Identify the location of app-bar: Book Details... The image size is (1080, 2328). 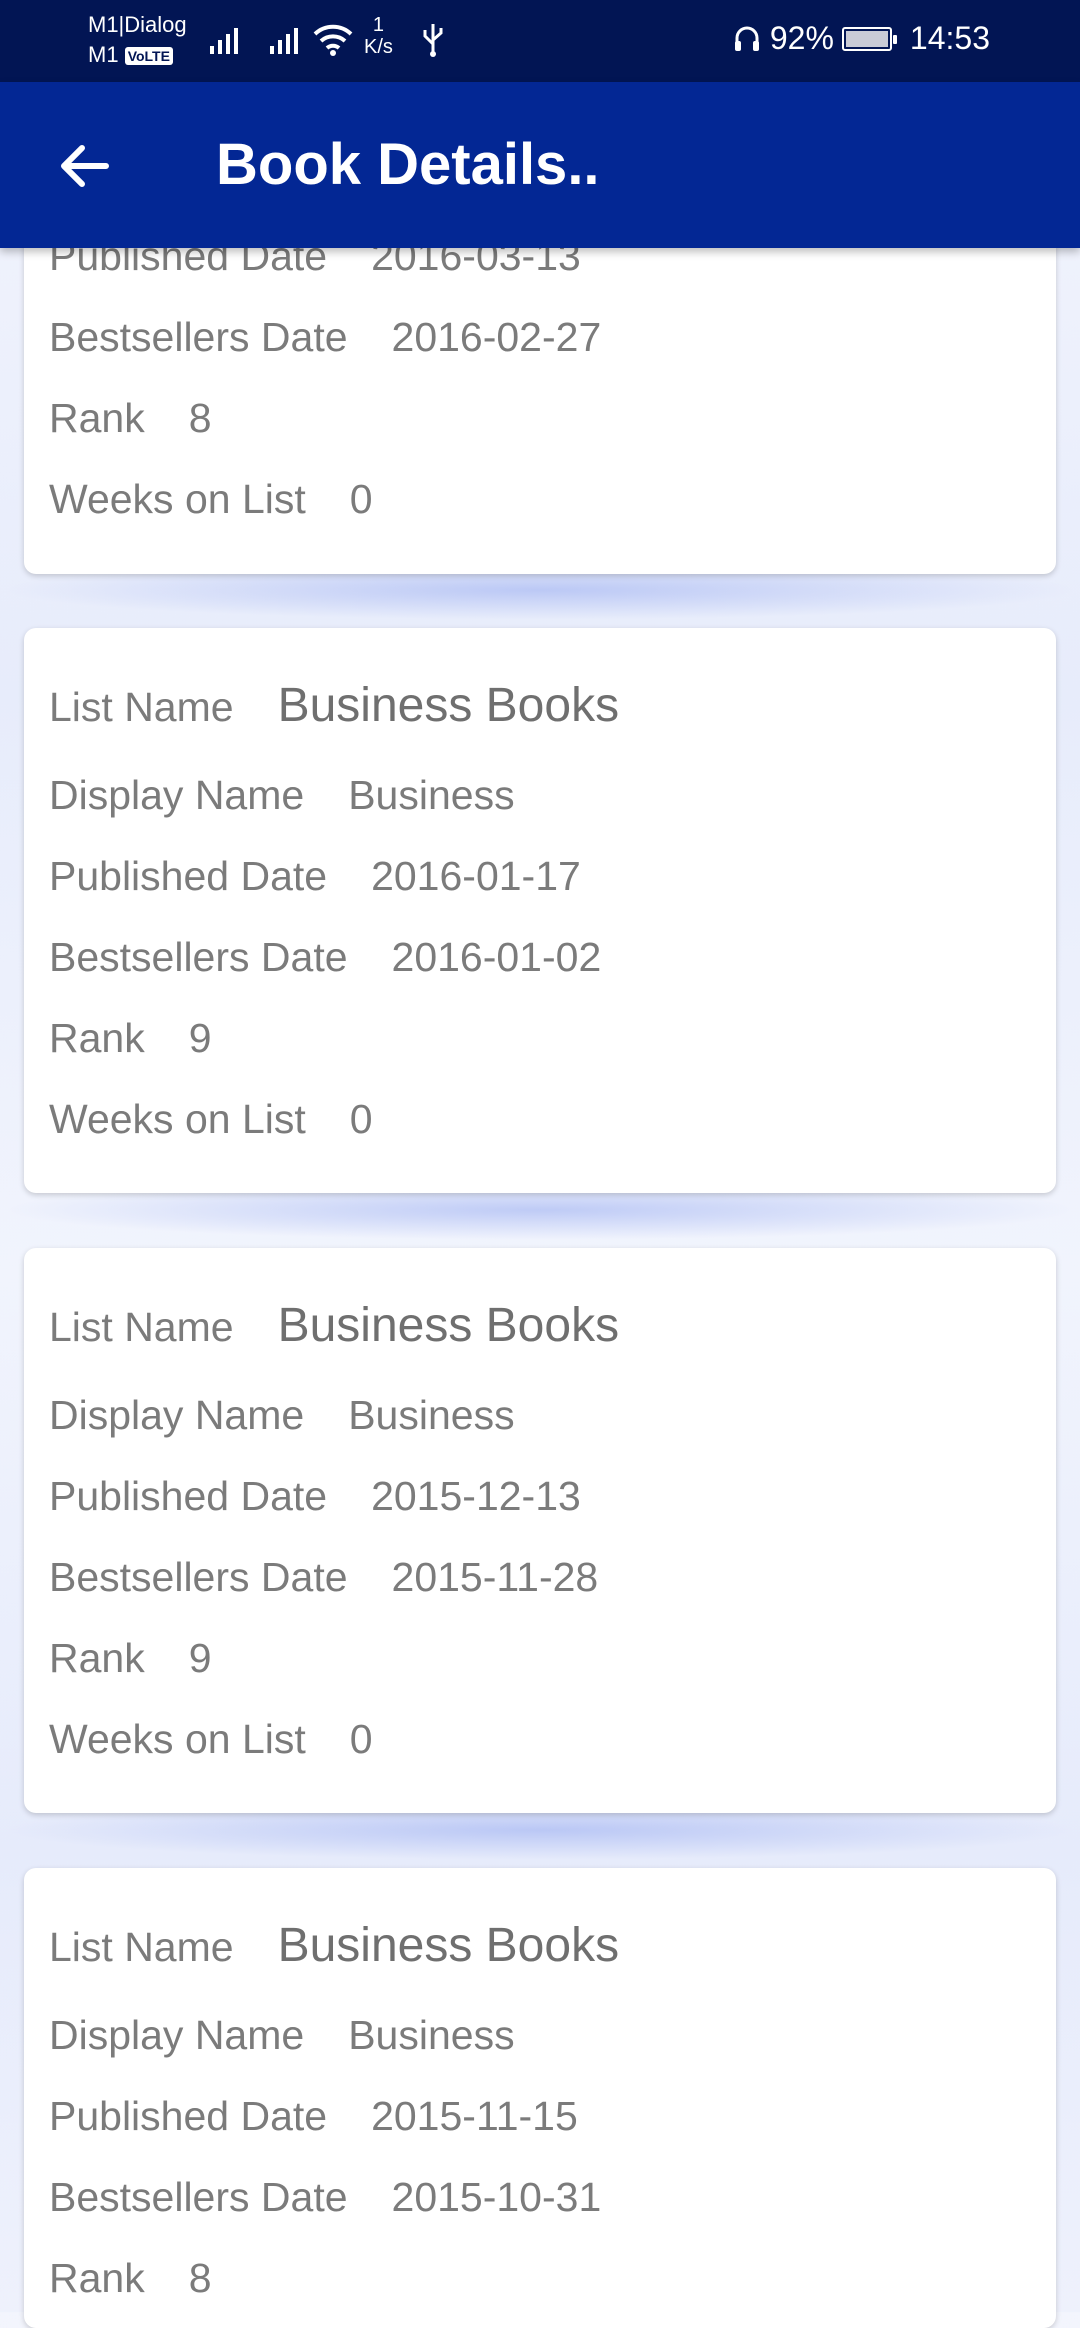
(540, 165).